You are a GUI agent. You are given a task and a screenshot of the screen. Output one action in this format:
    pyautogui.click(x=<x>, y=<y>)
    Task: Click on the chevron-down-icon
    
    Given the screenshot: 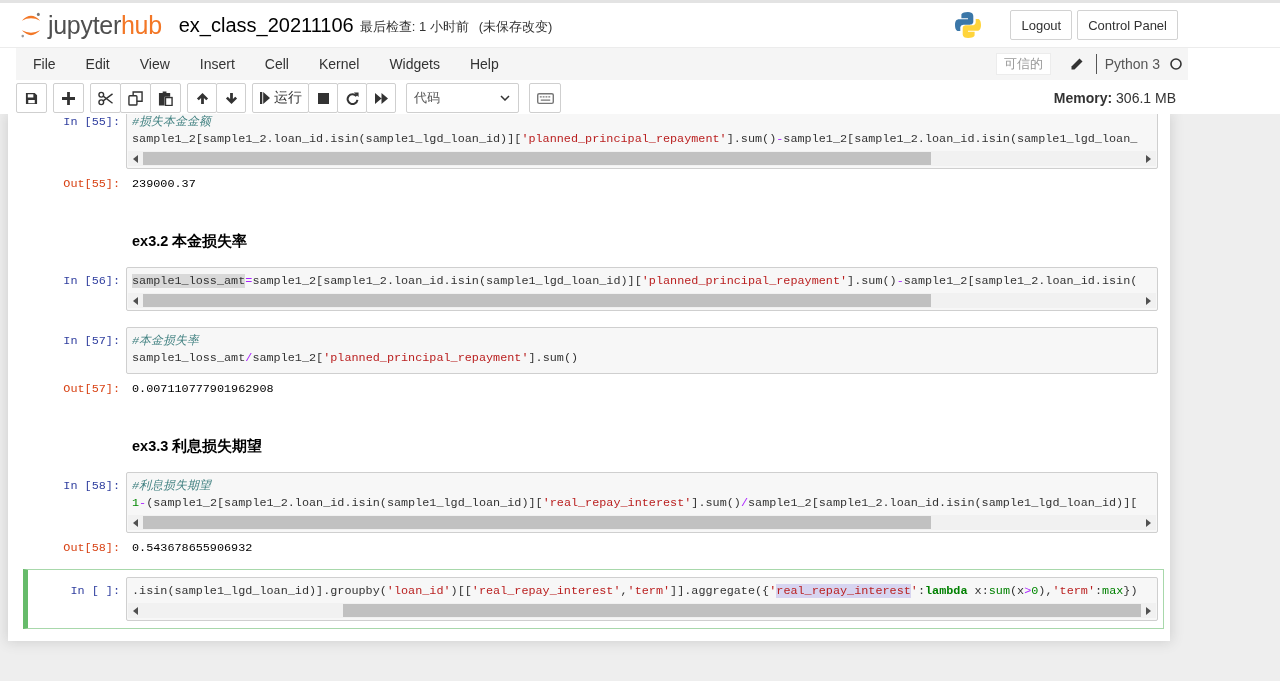 What is the action you would take?
    pyautogui.click(x=505, y=98)
    